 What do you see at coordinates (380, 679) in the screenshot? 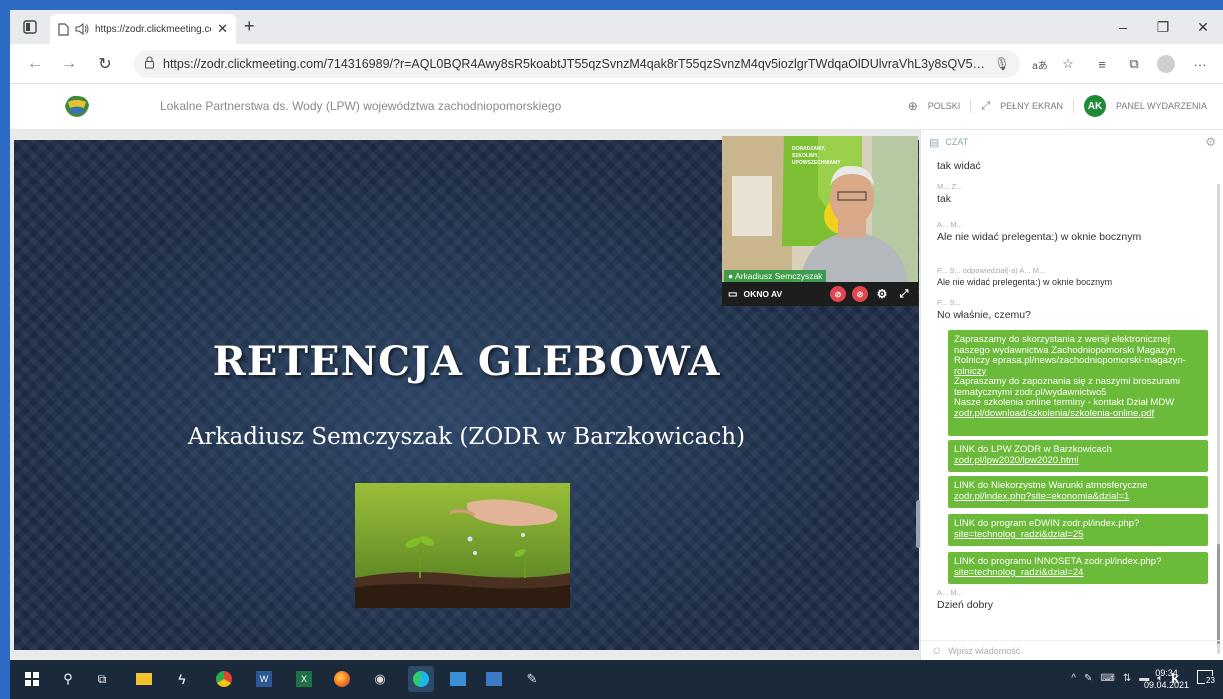
I see `camera-app-icon: ◉` at bounding box center [380, 679].